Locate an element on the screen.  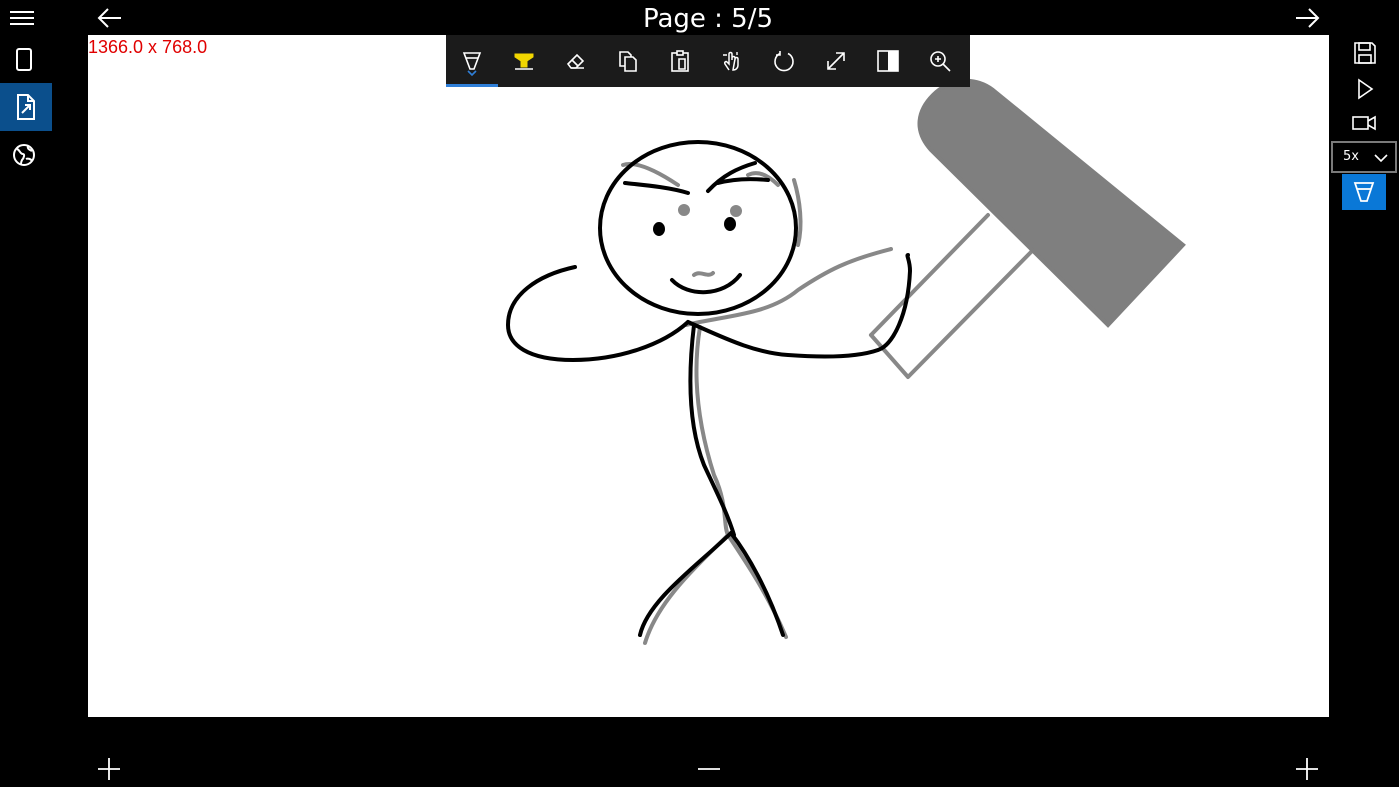
invert-contrast-icon is located at coordinates (888, 61).